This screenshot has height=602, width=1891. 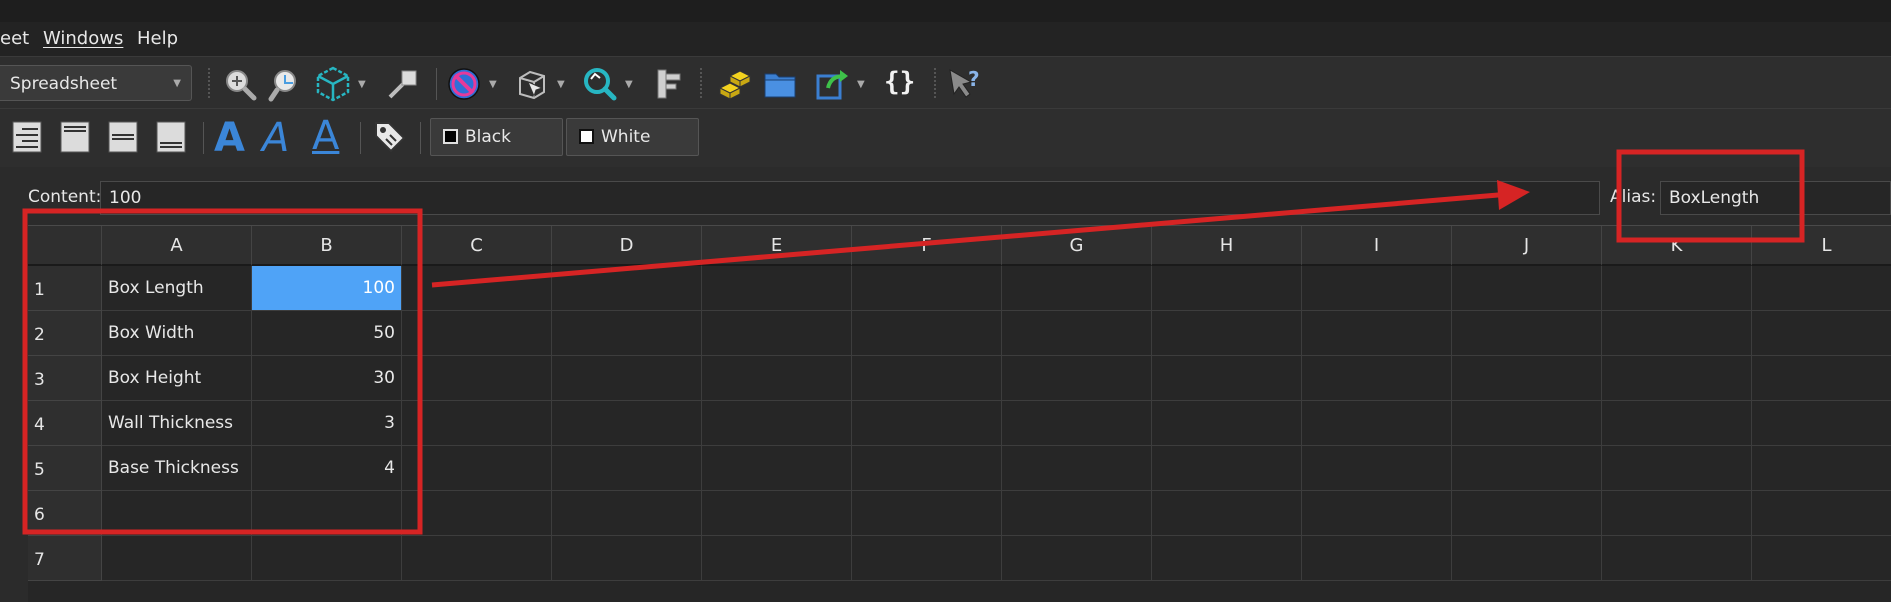 I want to click on cell-i6, so click(x=1377, y=513).